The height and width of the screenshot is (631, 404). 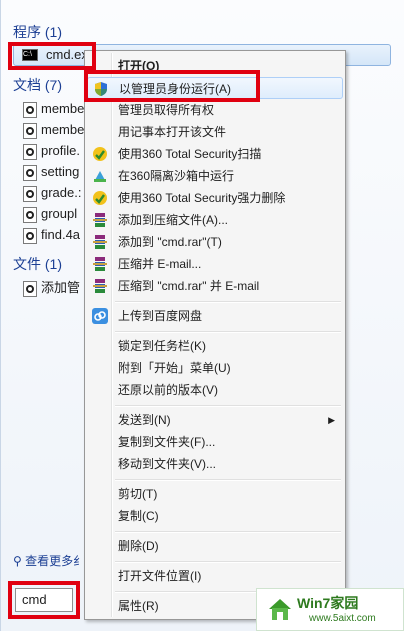 I want to click on menu-item-take-ownership: 管理员取得所有权, so click(x=215, y=110).